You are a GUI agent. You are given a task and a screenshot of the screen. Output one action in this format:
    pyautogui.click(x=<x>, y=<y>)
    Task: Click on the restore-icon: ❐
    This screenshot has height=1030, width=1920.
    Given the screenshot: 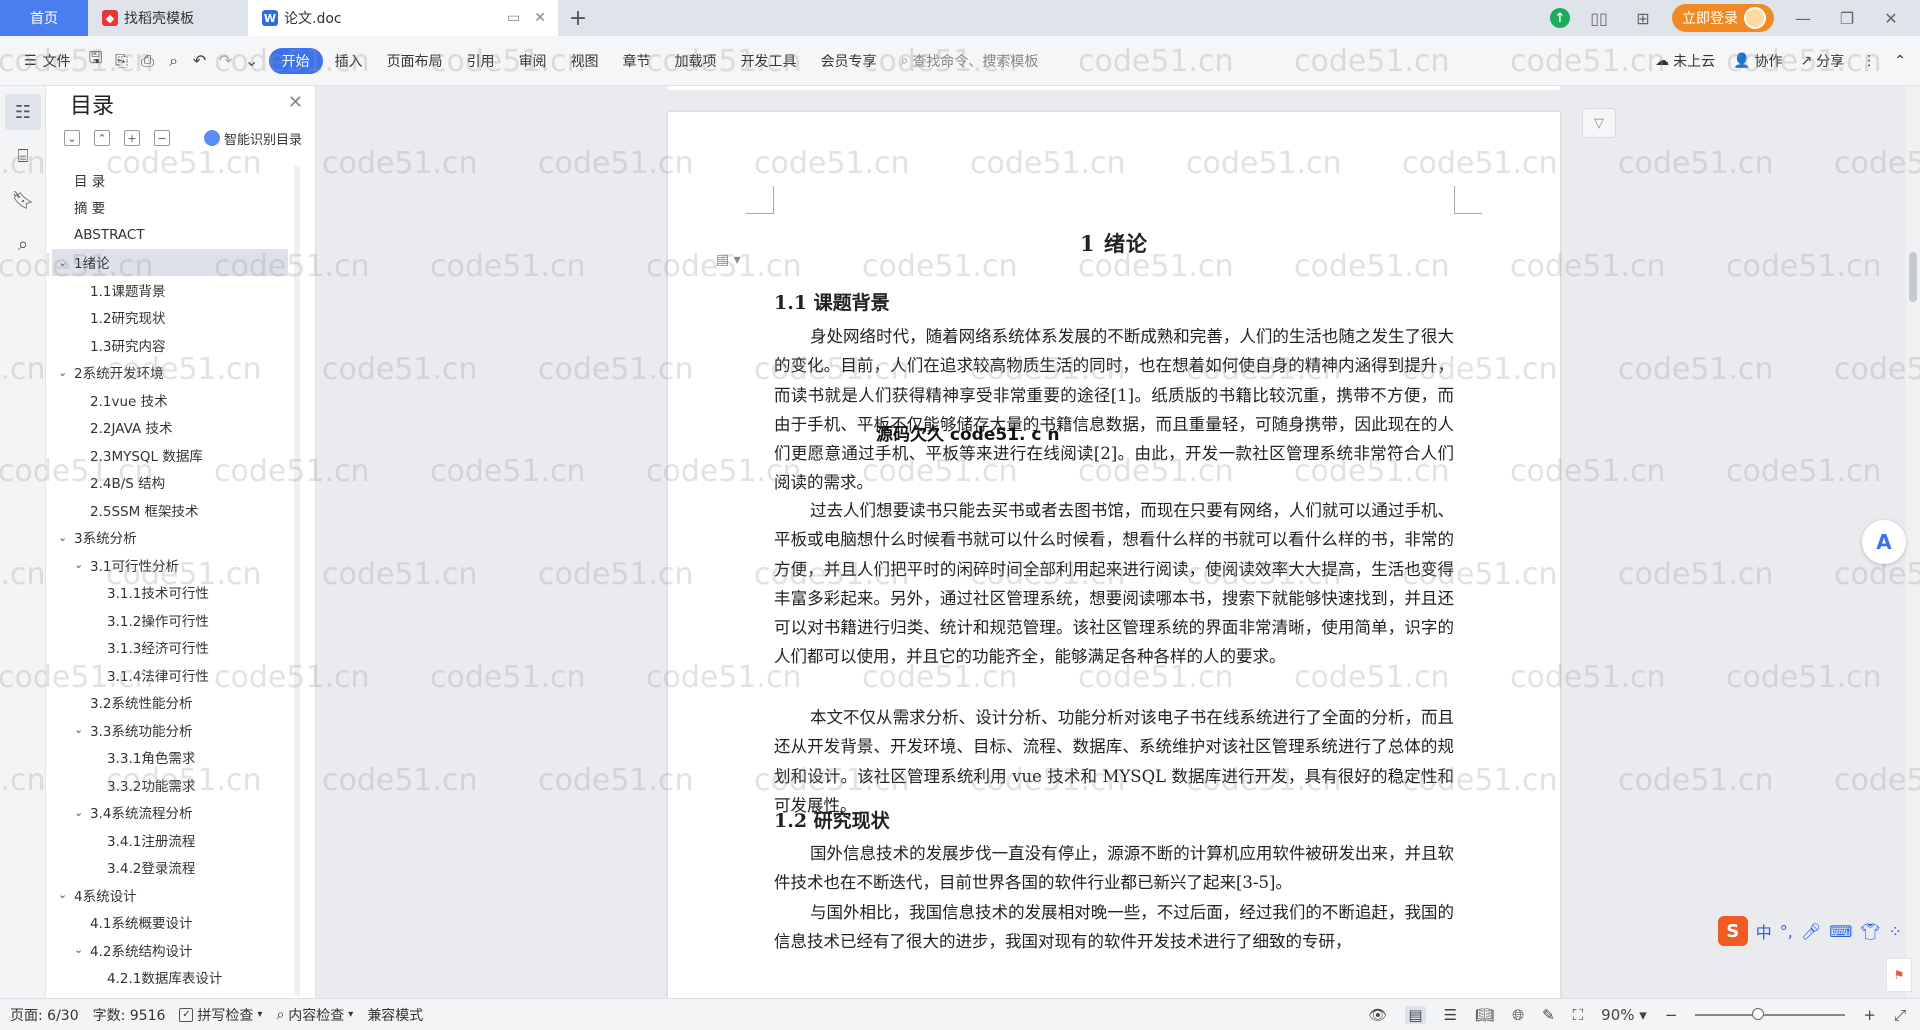 What is the action you would take?
    pyautogui.click(x=1847, y=18)
    